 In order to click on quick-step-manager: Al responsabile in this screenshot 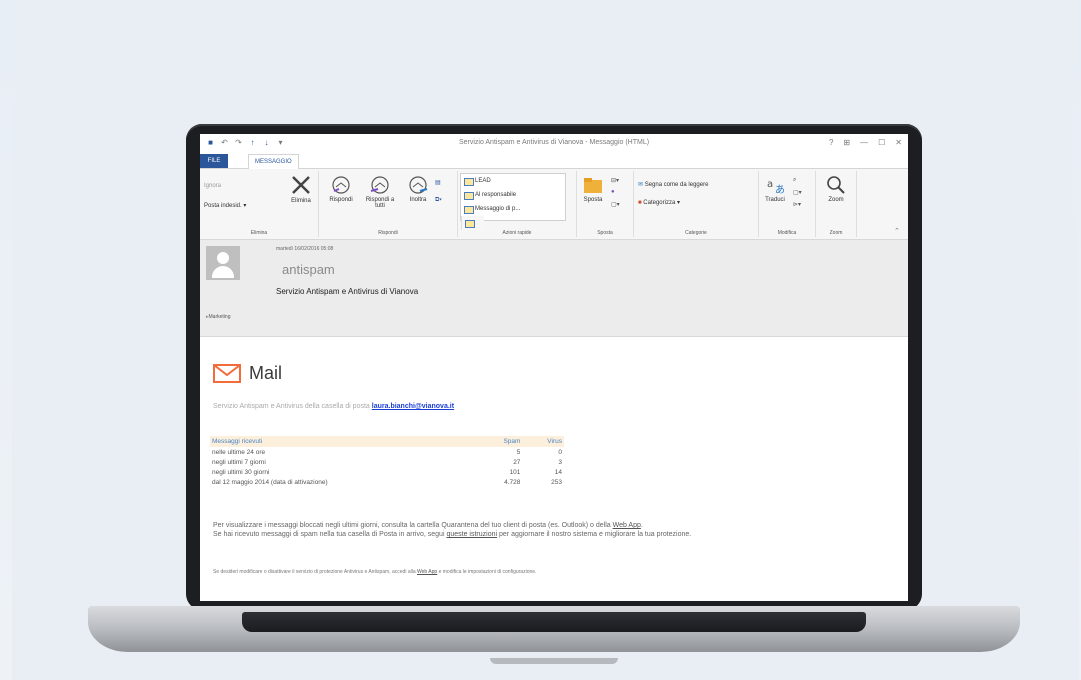, I will do `click(513, 195)`.